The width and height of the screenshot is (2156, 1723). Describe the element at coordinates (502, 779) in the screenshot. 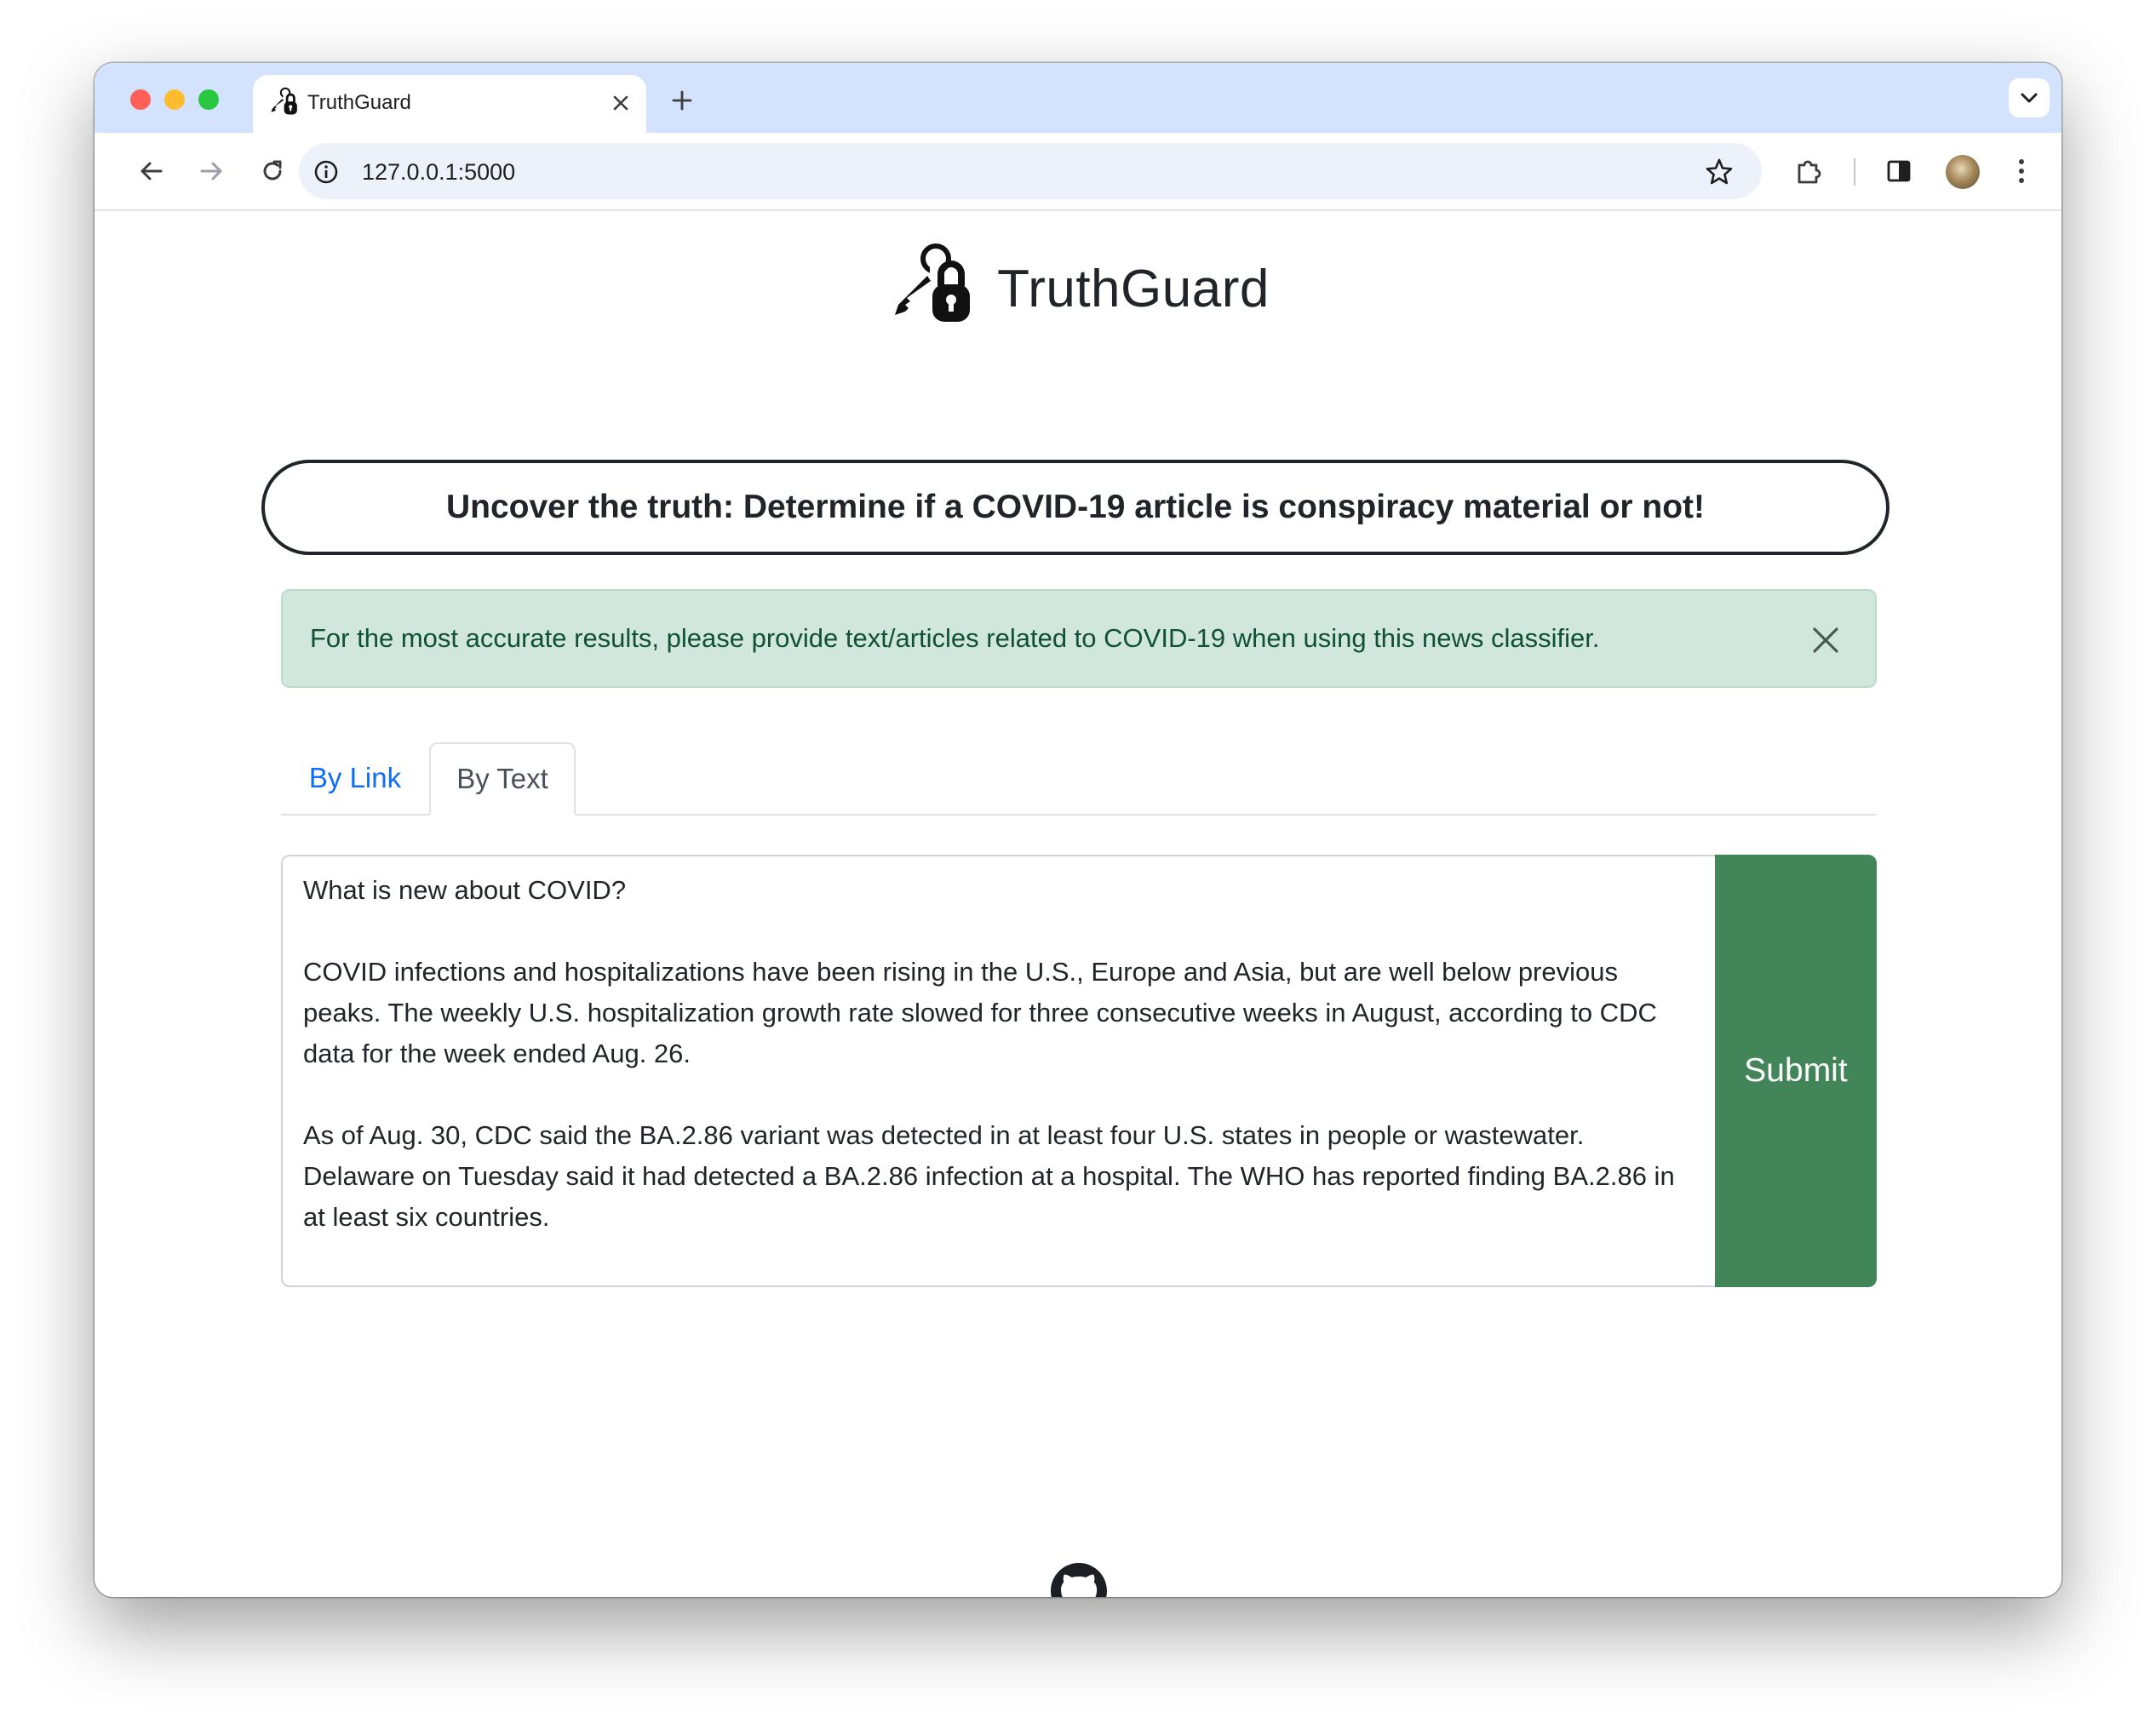

I see `tab-by-text: By Text` at that location.